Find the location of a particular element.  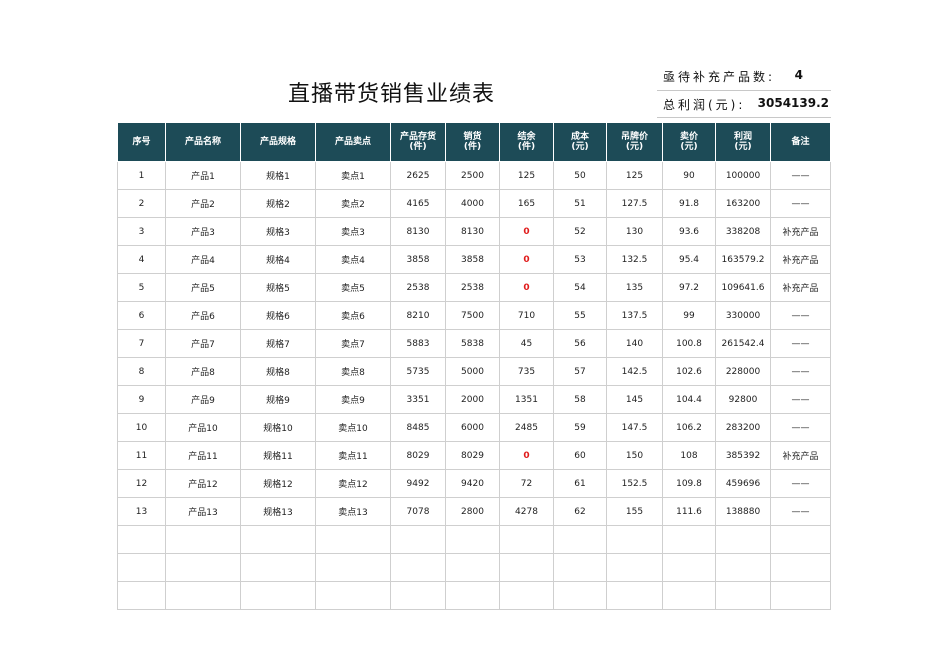

column-header-text: 卖价 is located at coordinates (688, 137).